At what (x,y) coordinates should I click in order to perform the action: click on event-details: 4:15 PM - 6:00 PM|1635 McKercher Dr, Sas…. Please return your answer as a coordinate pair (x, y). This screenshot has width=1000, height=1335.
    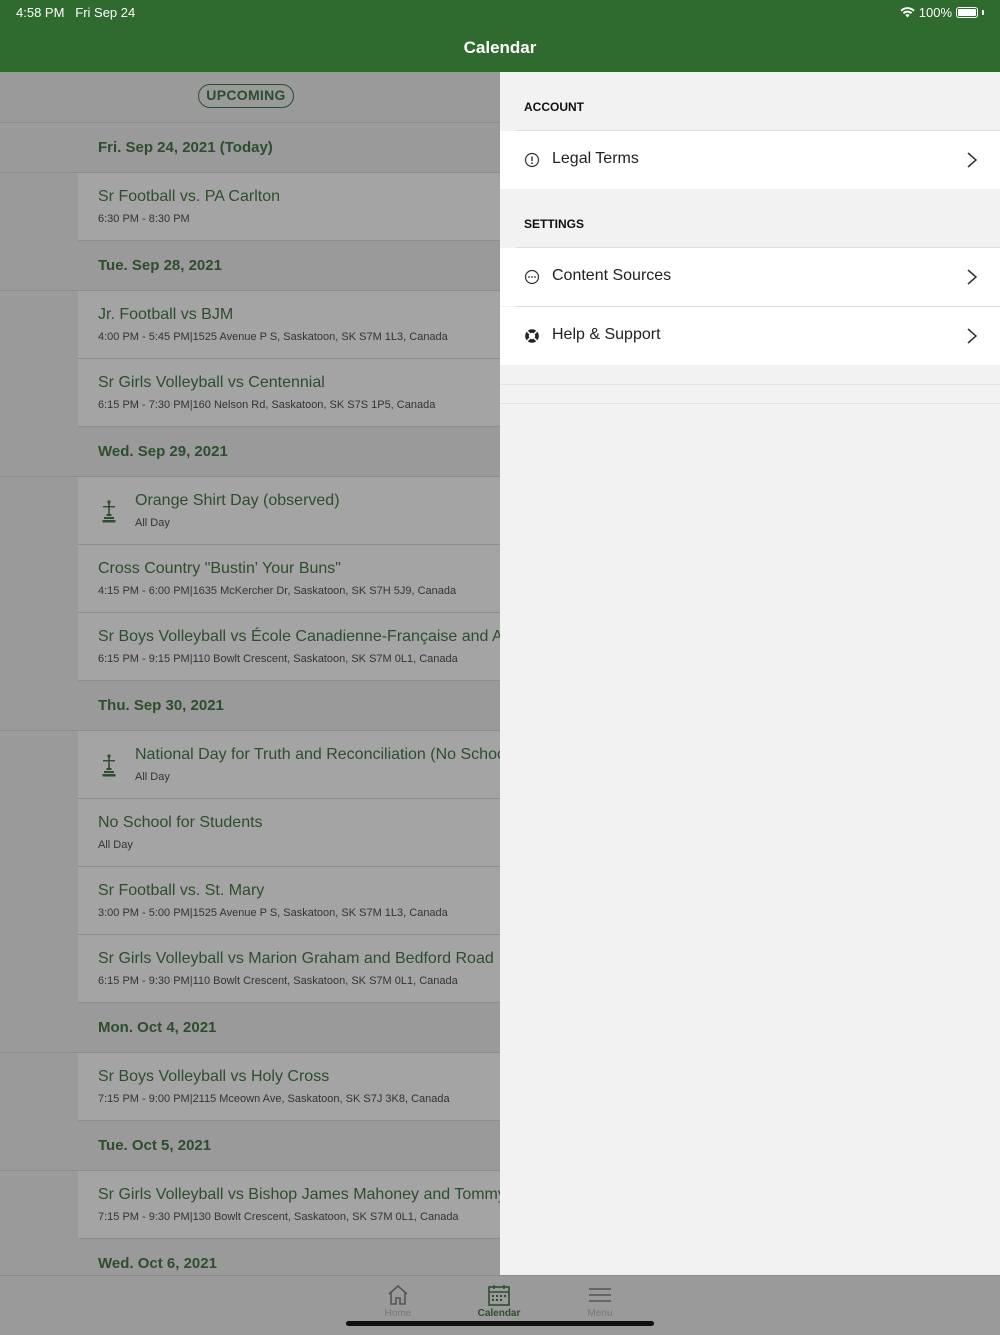
    Looking at the image, I should click on (277, 591).